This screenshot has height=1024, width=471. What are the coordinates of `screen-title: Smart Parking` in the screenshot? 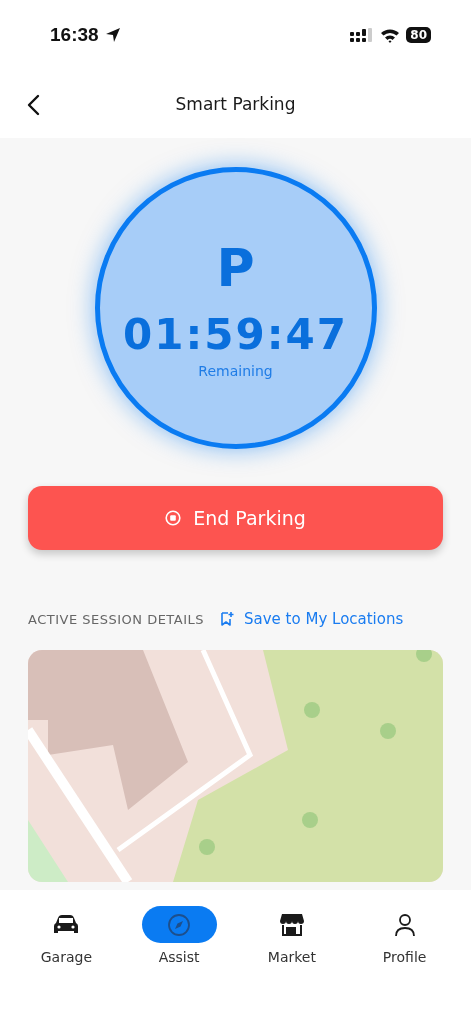 It's located at (235, 104).